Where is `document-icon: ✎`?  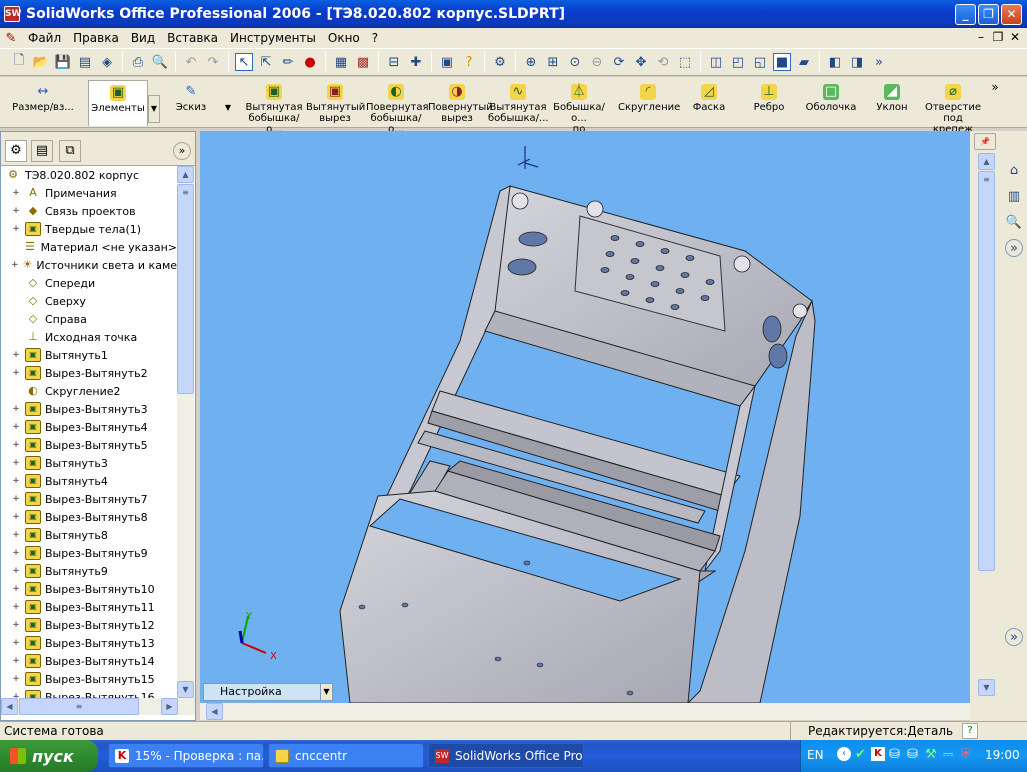
document-icon: ✎ is located at coordinates (11, 38).